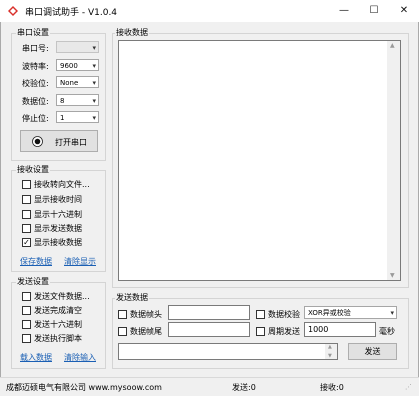 The height and width of the screenshot is (396, 419). Describe the element at coordinates (146, 331) in the screenshot. I see `frame-tail-label: 数据帧尾` at that location.